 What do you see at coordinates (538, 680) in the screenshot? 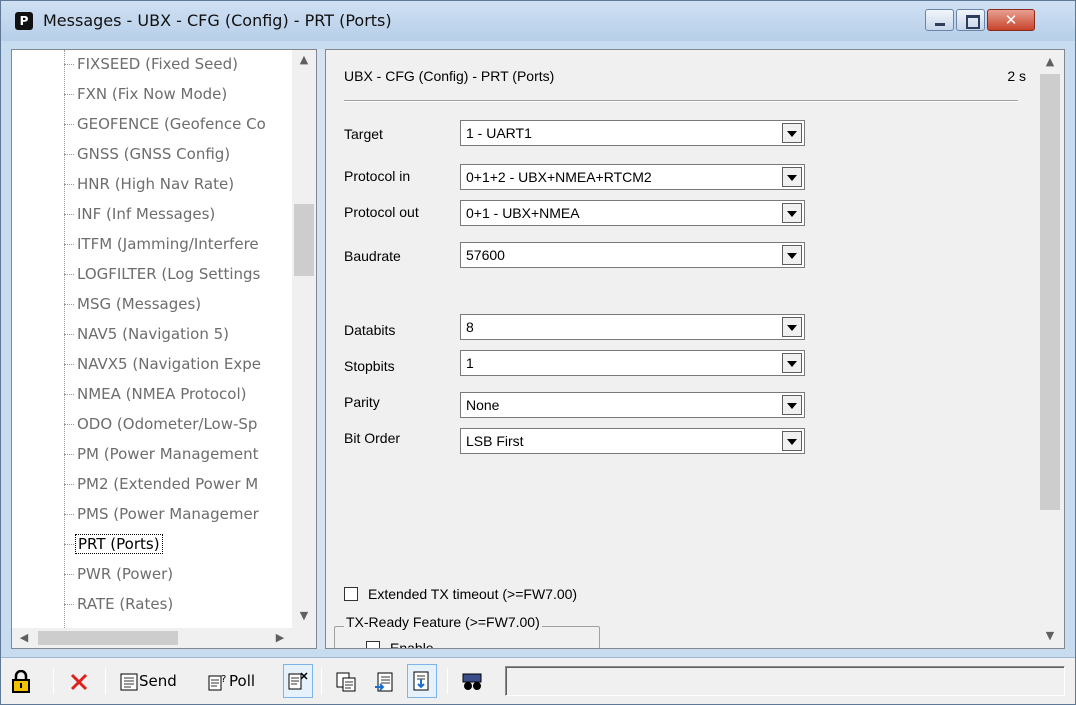
I see `bottom-toolbar: Send ? Poll` at bounding box center [538, 680].